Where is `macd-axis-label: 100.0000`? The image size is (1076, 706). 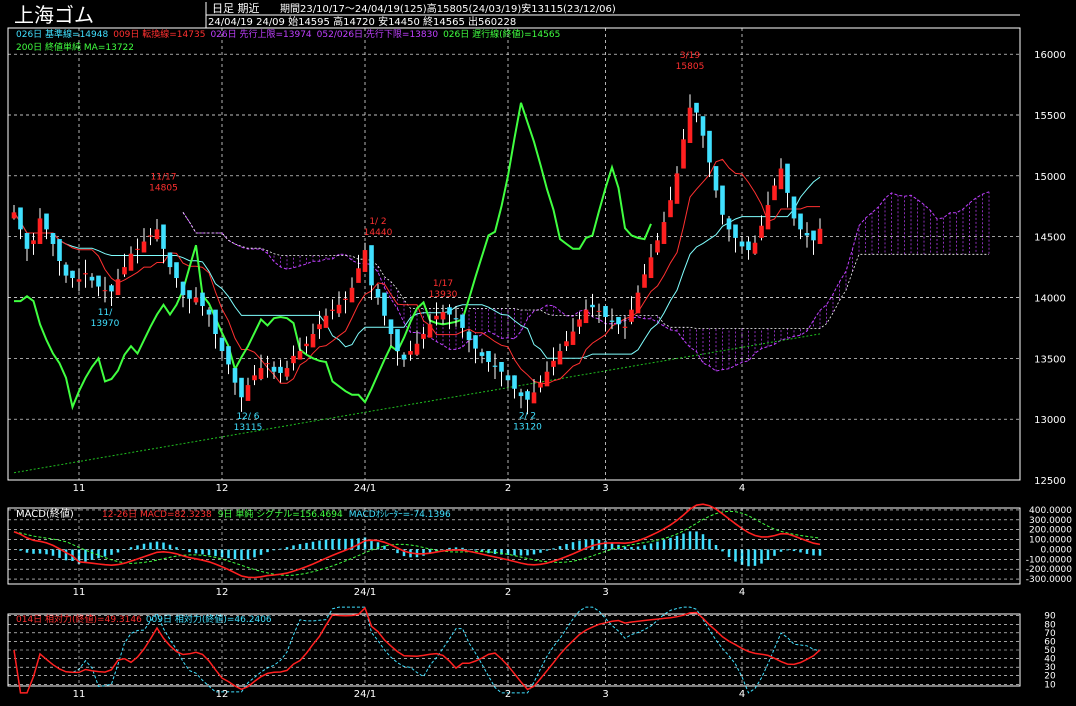 macd-axis-label: 100.0000 is located at coordinates (1050, 541).